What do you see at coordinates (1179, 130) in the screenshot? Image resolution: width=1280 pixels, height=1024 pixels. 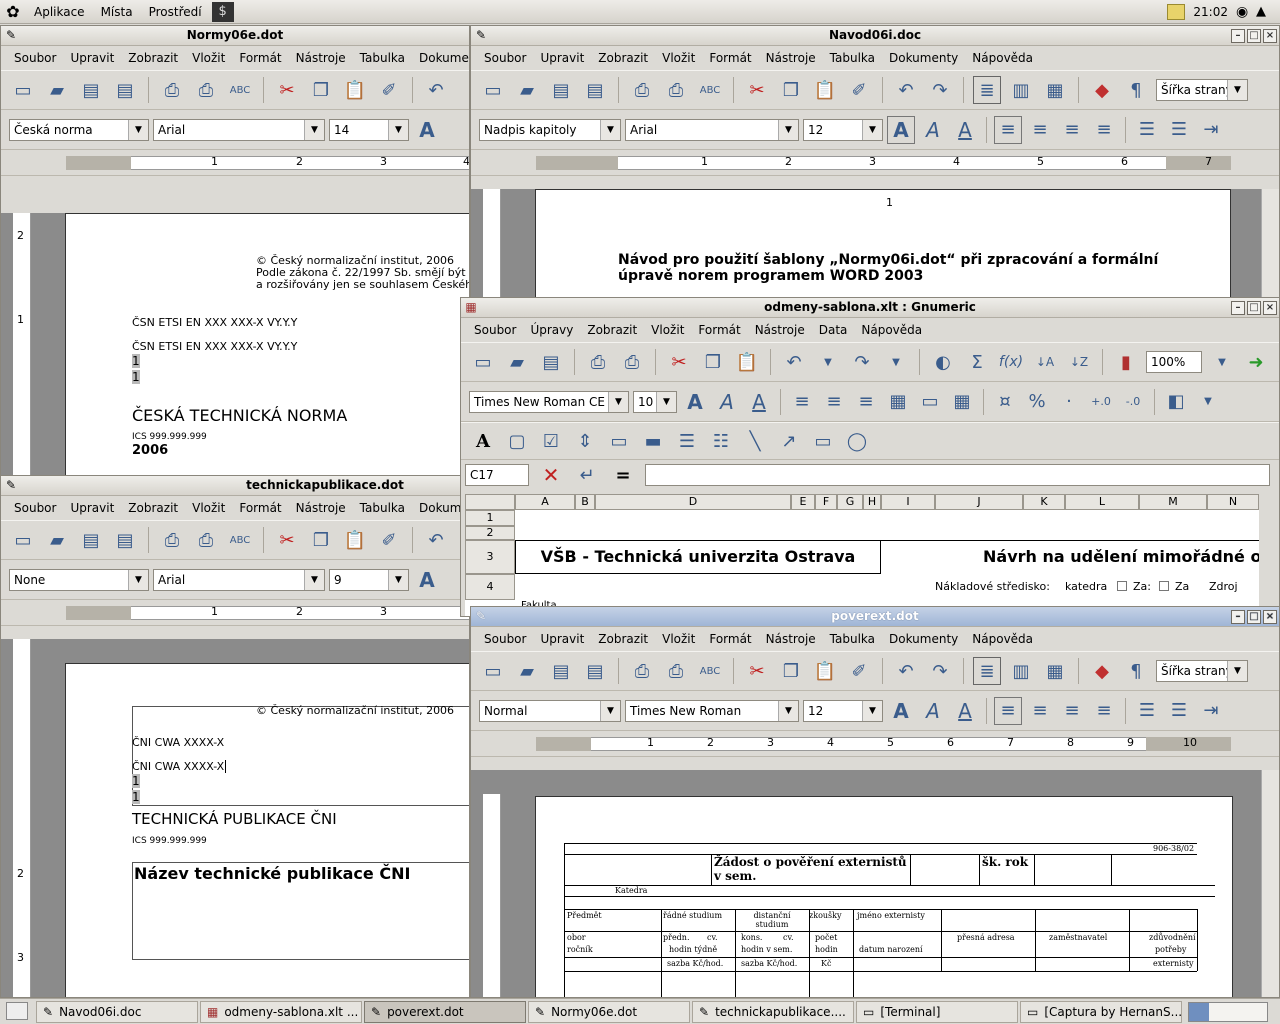 I see `bullets-icon: ☰` at bounding box center [1179, 130].